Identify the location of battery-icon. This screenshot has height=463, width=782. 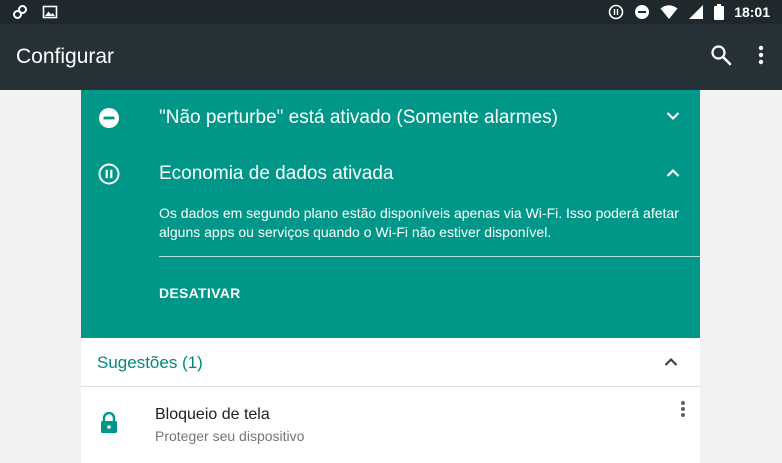
(719, 12).